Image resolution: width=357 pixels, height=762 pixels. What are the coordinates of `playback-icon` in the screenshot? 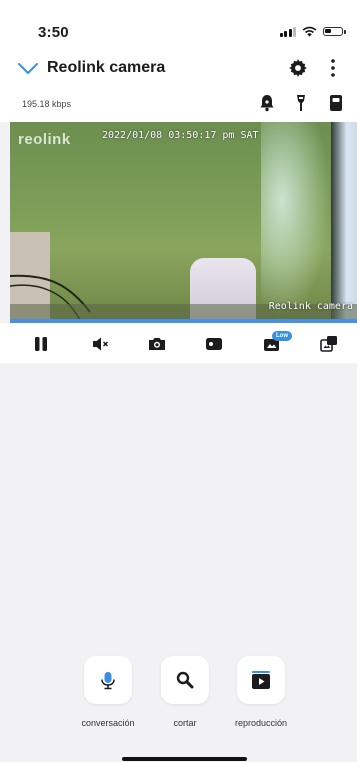 It's located at (261, 680).